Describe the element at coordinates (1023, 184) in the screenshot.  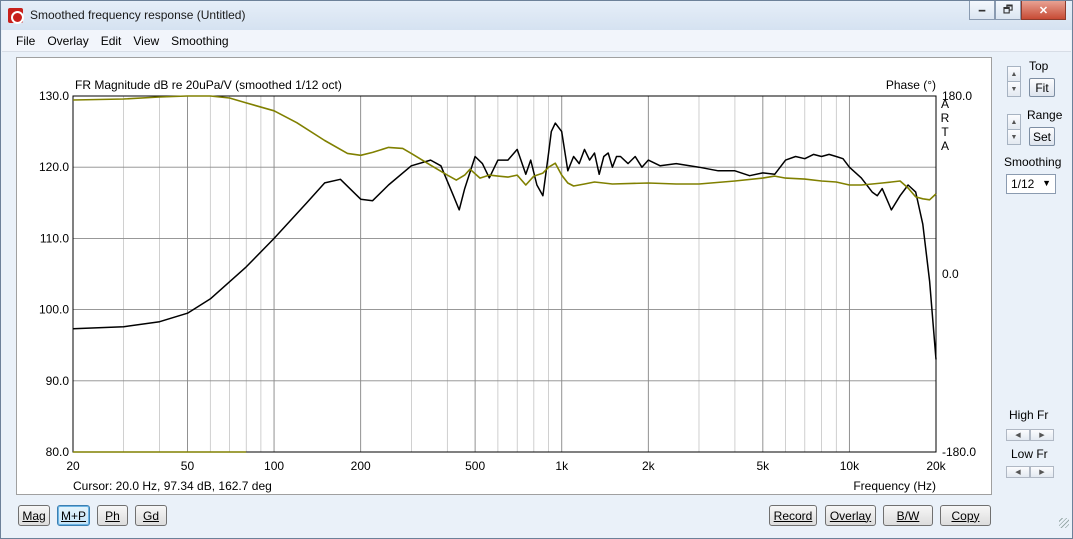
I see `smoothing-value: 1/12` at that location.